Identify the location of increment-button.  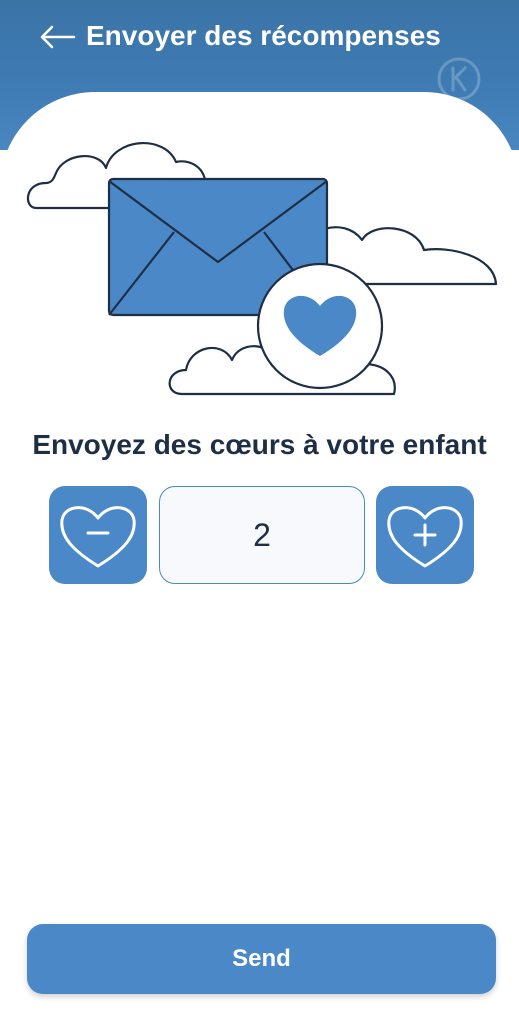
(425, 535).